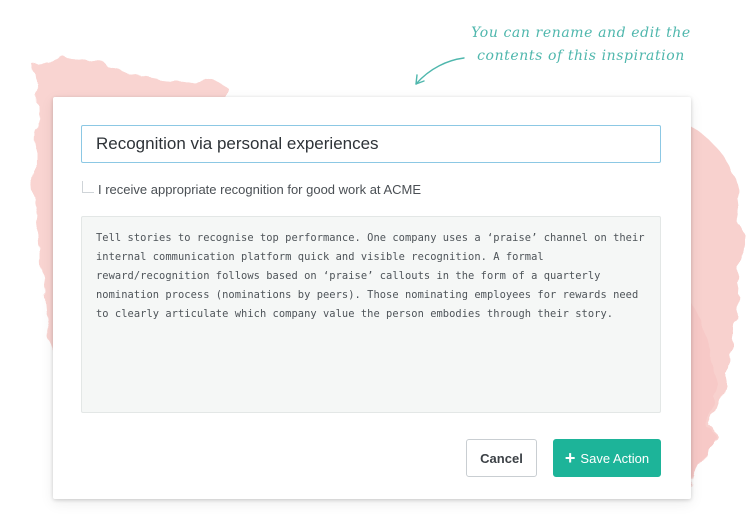 The image size is (750, 515). Describe the element at coordinates (581, 33) in the screenshot. I see `annotation-line-1: You can rename and edit the` at that location.